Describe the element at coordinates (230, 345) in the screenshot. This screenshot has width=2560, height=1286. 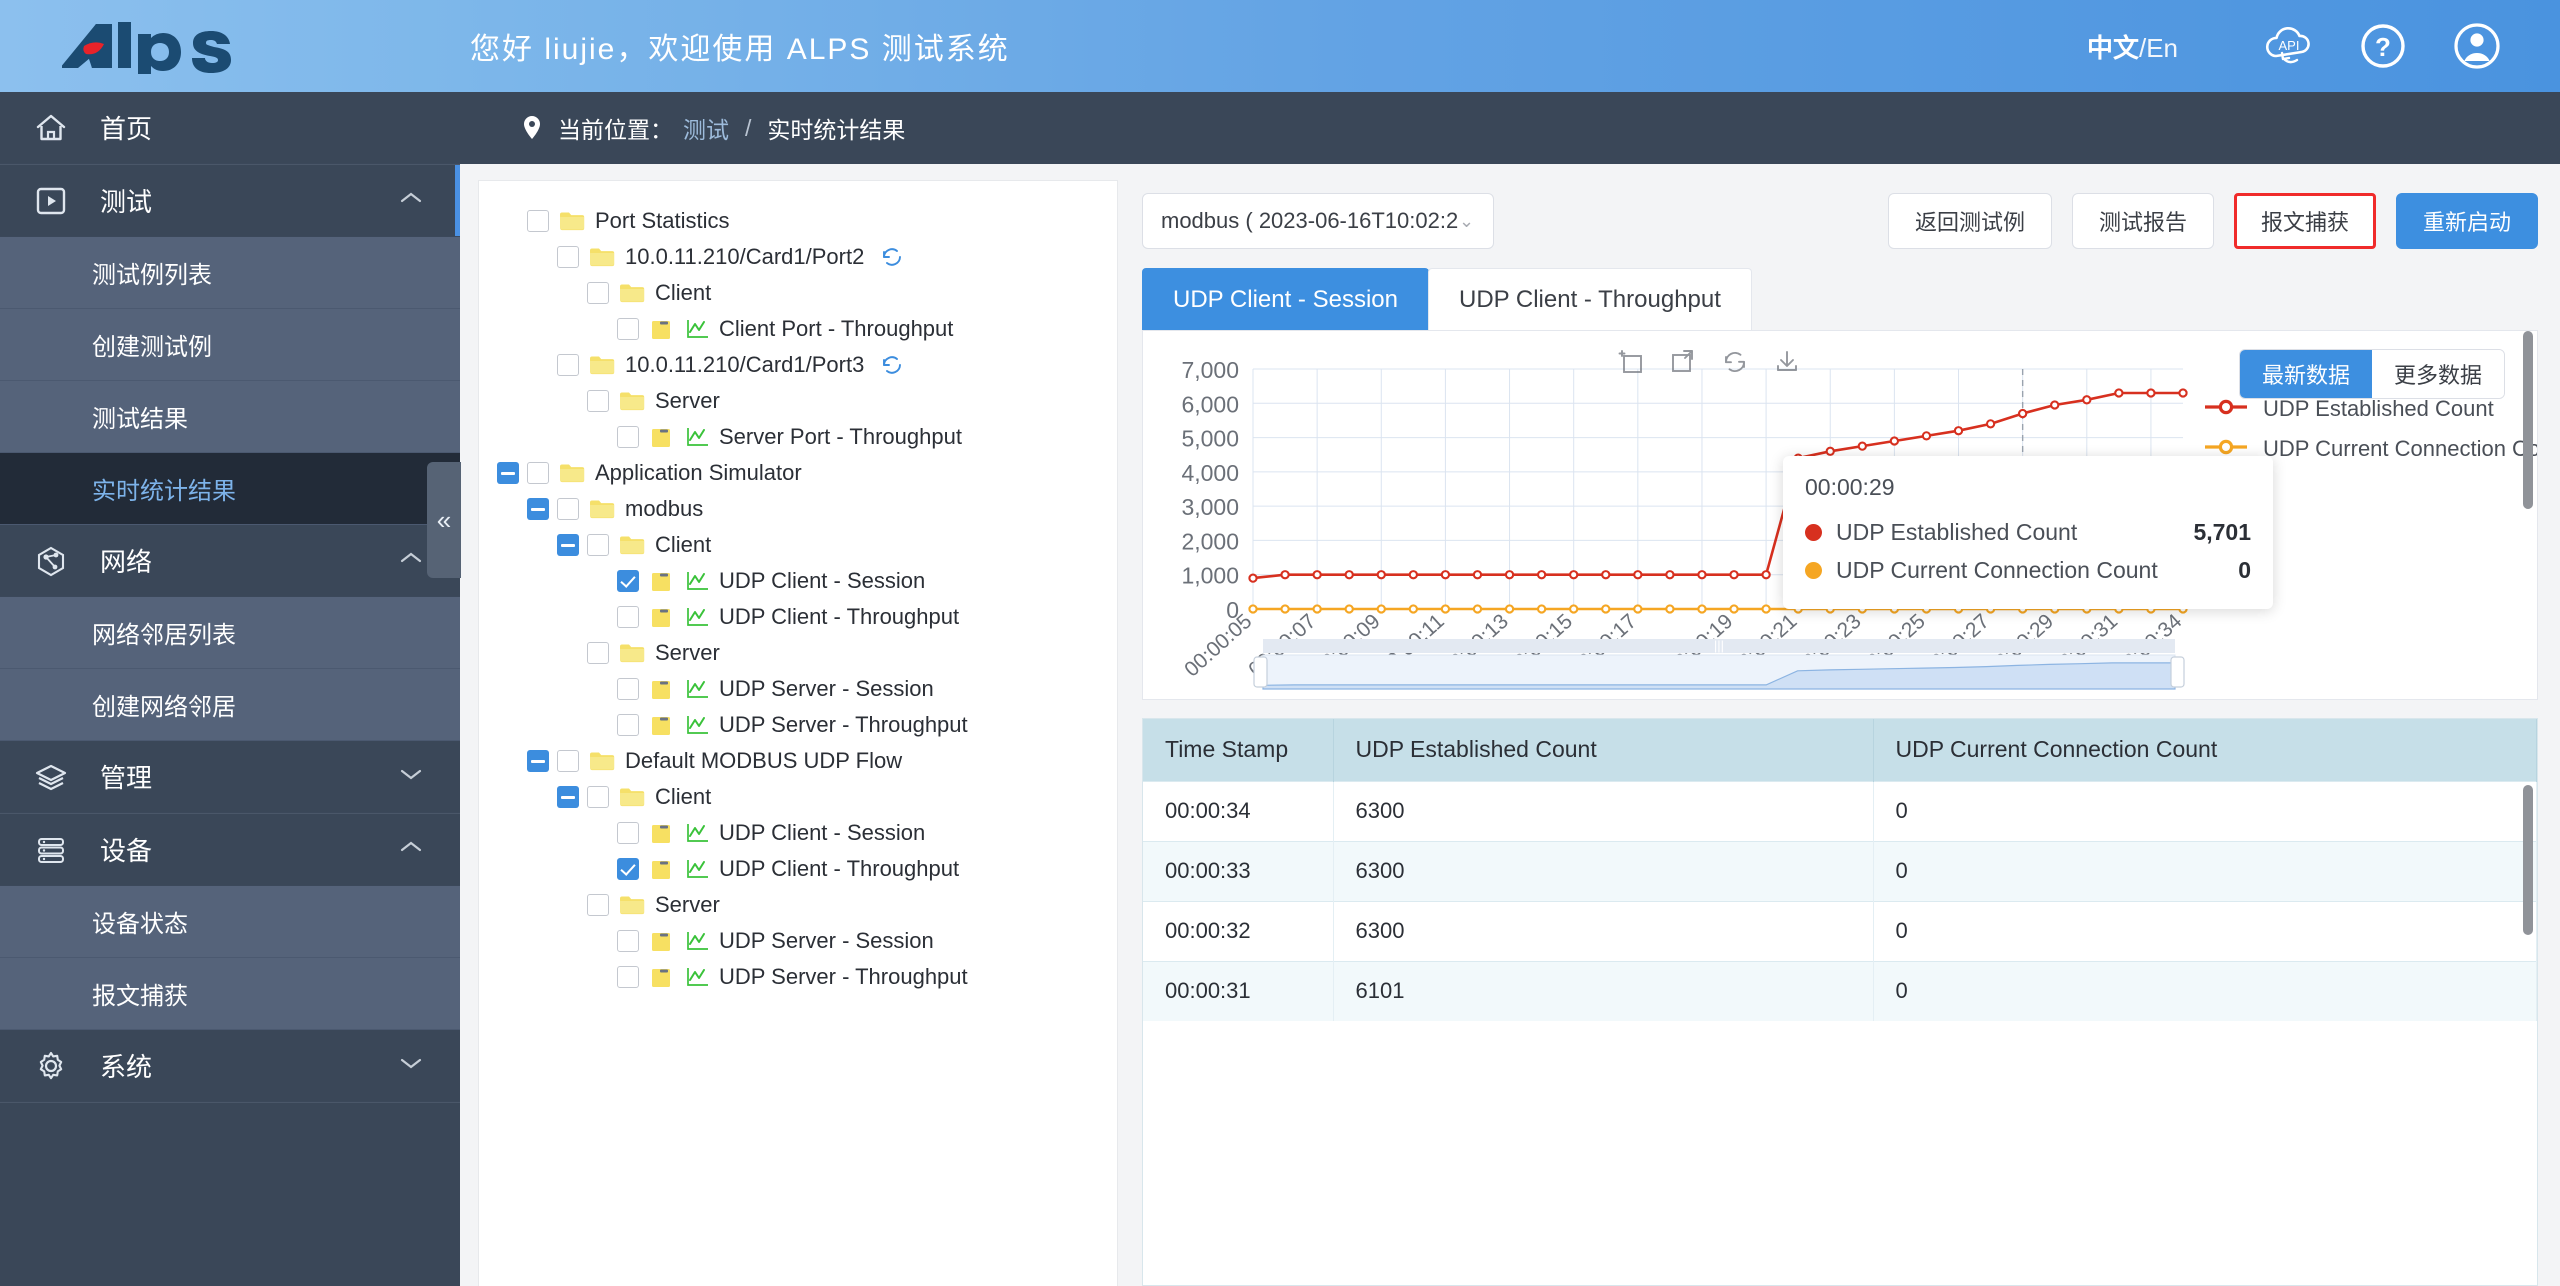
I see `sidebar-item-create-testcase: 创建测试例` at that location.